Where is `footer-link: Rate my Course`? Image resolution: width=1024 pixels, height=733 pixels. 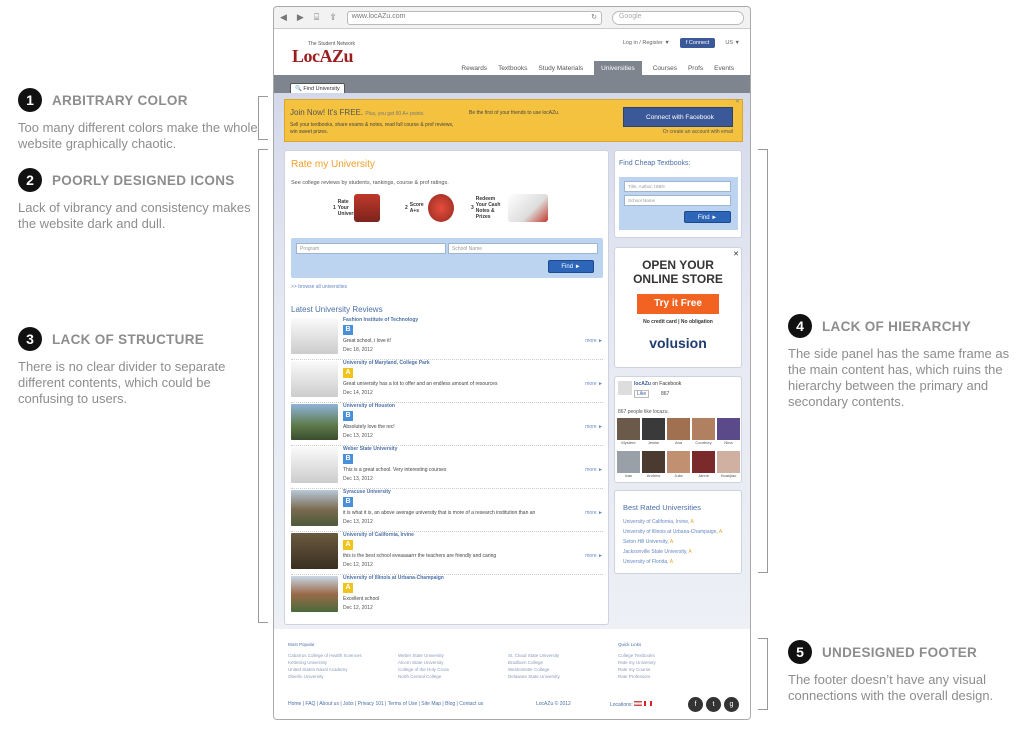
footer-link: Rate my Course is located at coordinates (637, 669).